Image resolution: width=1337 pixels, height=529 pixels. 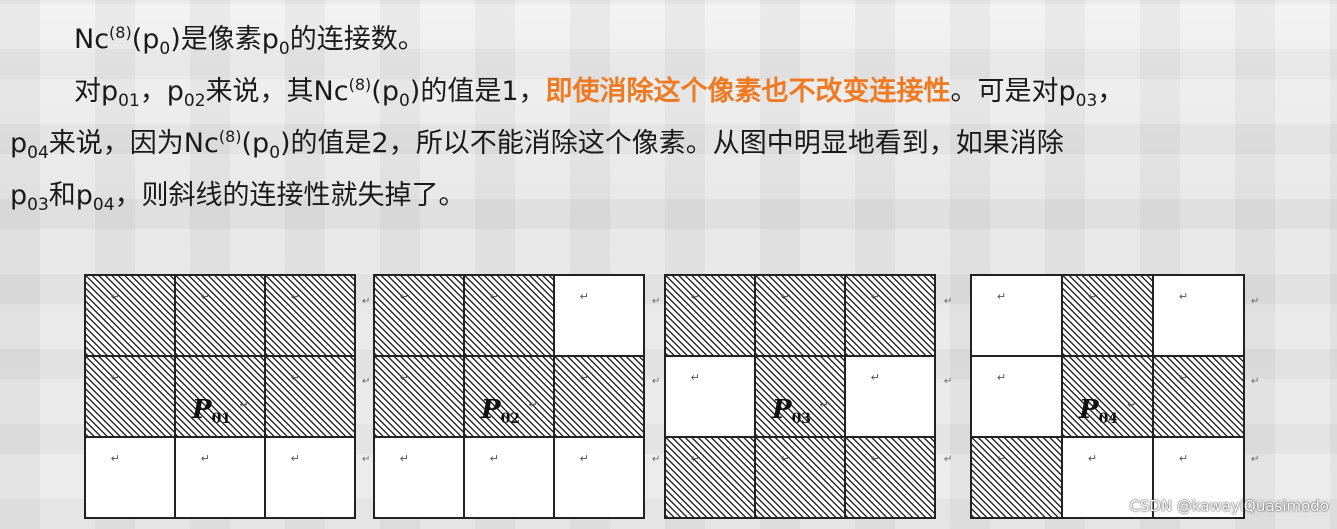 What do you see at coordinates (501, 411) in the screenshot?
I see `center-pixel-label: P02` at bounding box center [501, 411].